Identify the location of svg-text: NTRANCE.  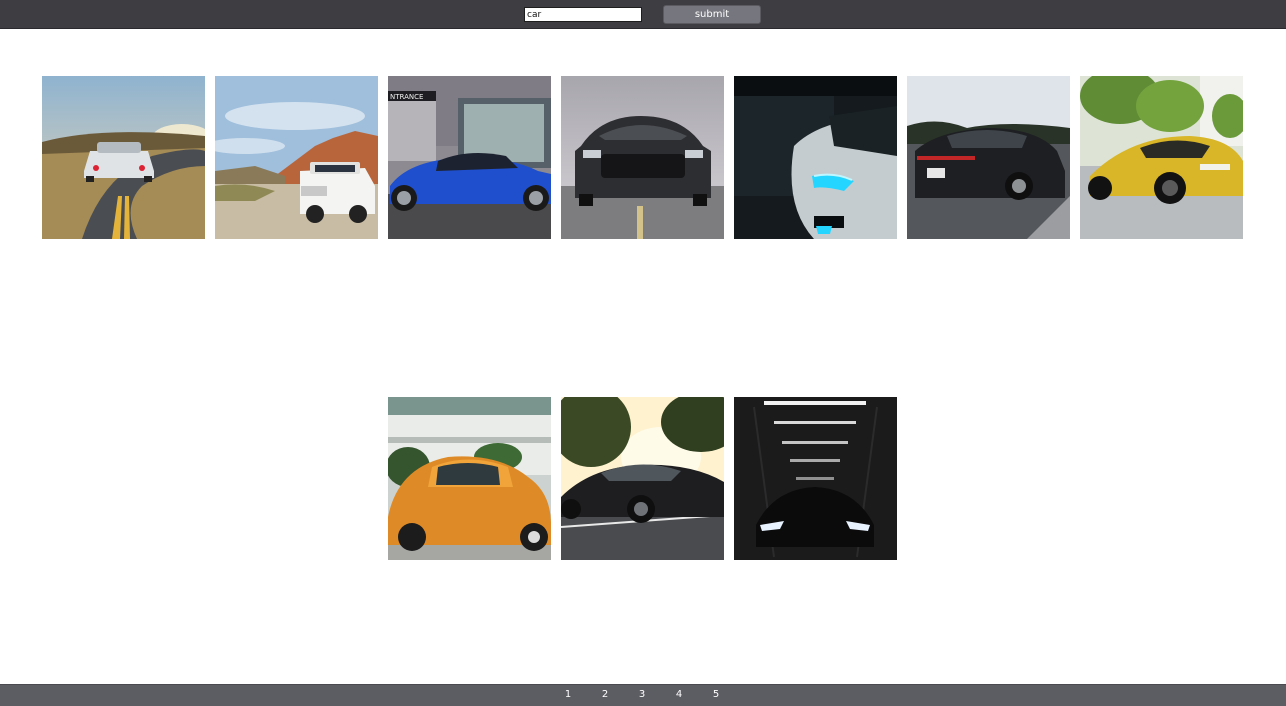
(406, 97).